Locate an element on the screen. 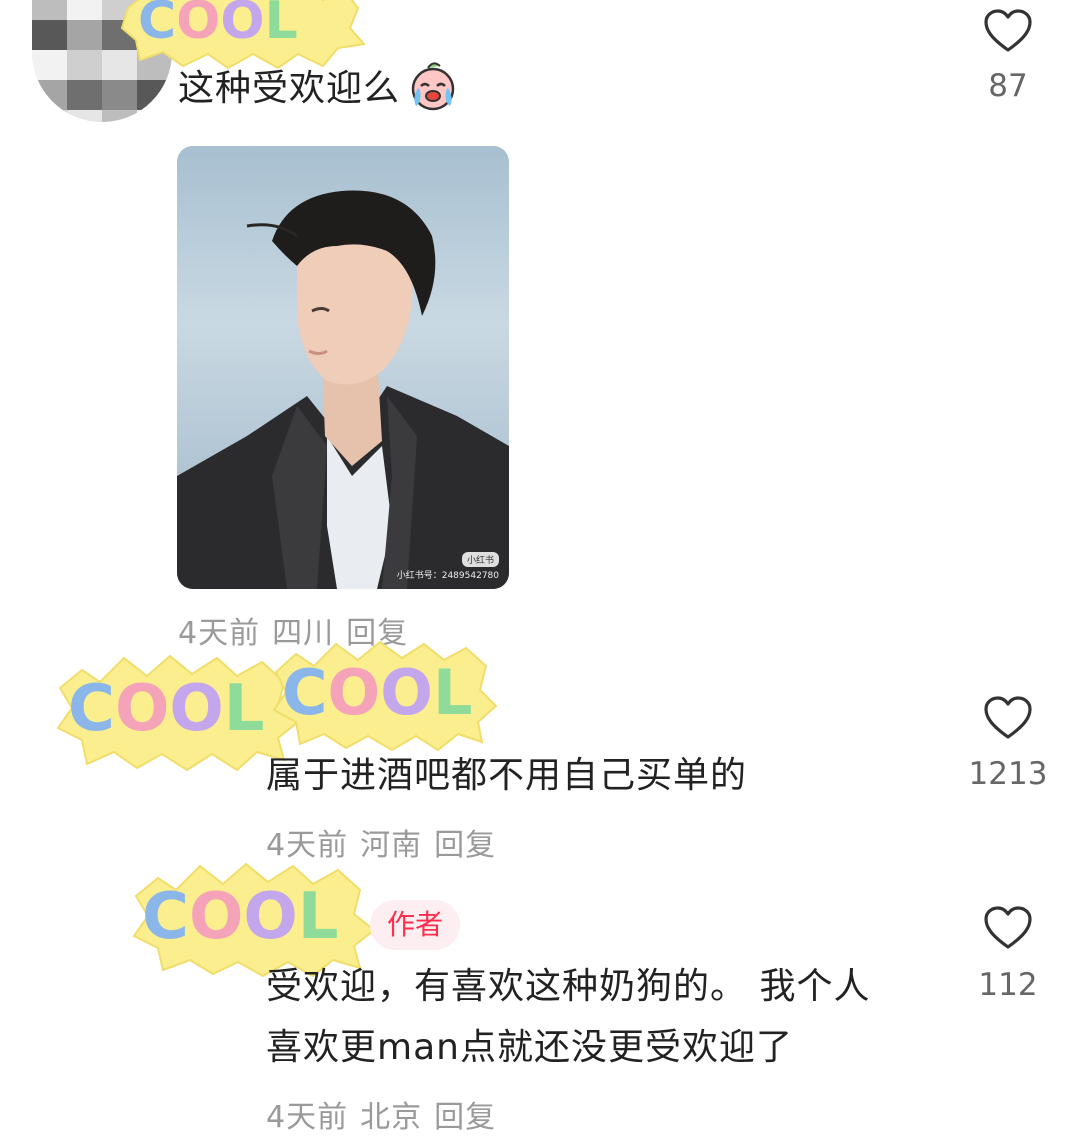 The image size is (1080, 1136). comment-text: 受欢迎，有喜欢这种奶狗的。 我个人 is located at coordinates (568, 986).